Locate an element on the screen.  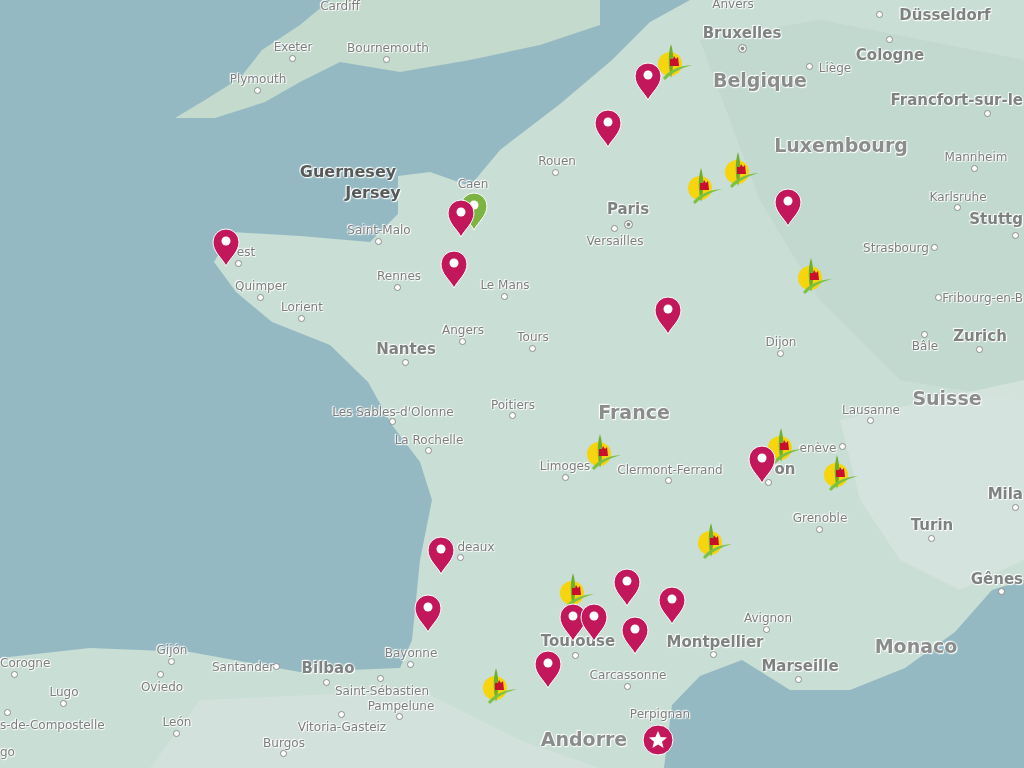
city-label: Tours is located at coordinates (533, 337).